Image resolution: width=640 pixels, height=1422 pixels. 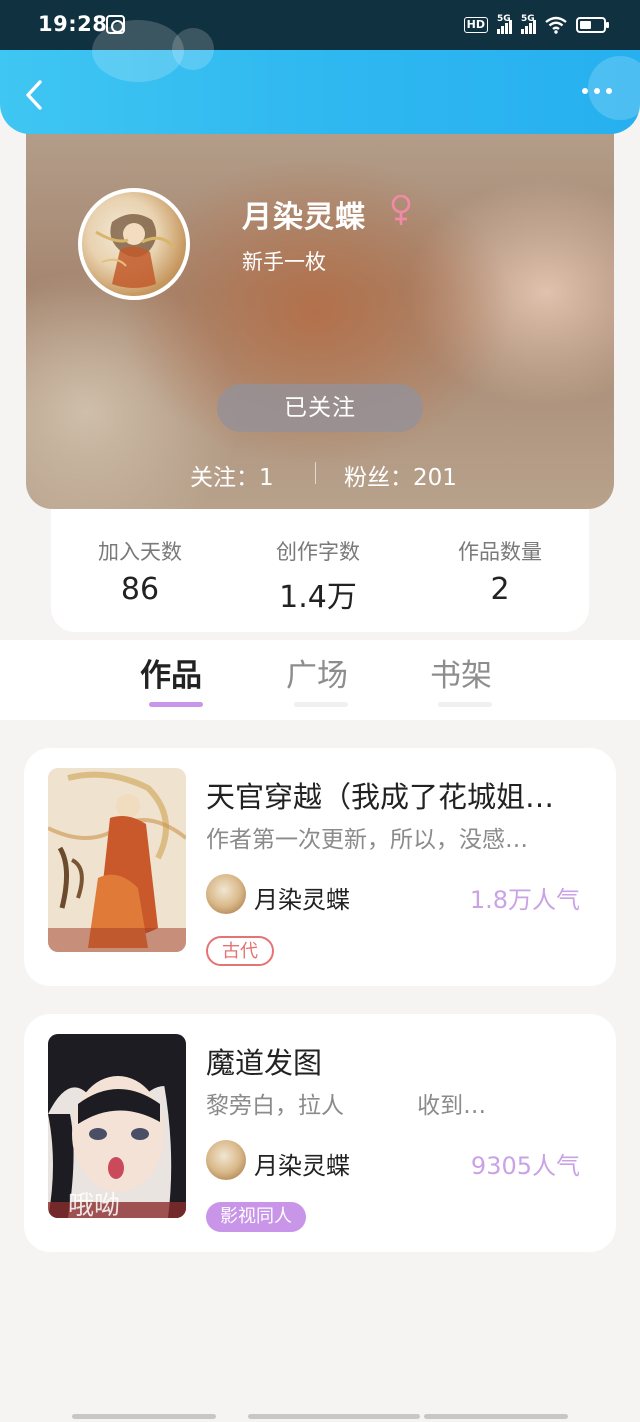 What do you see at coordinates (524, 900) in the screenshot?
I see `popularity-count: 1.8万人气` at bounding box center [524, 900].